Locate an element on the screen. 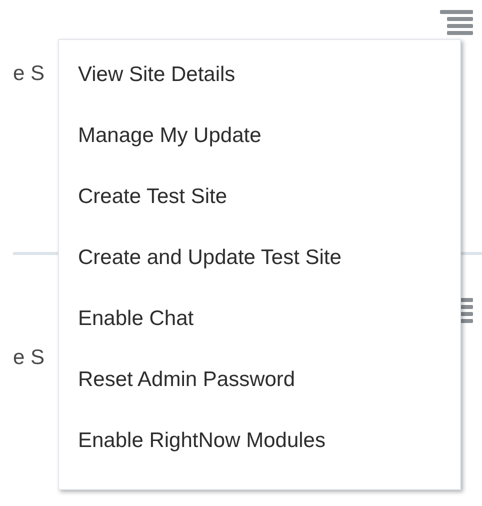  menu-item: Create and Update Test Site is located at coordinates (209, 275).